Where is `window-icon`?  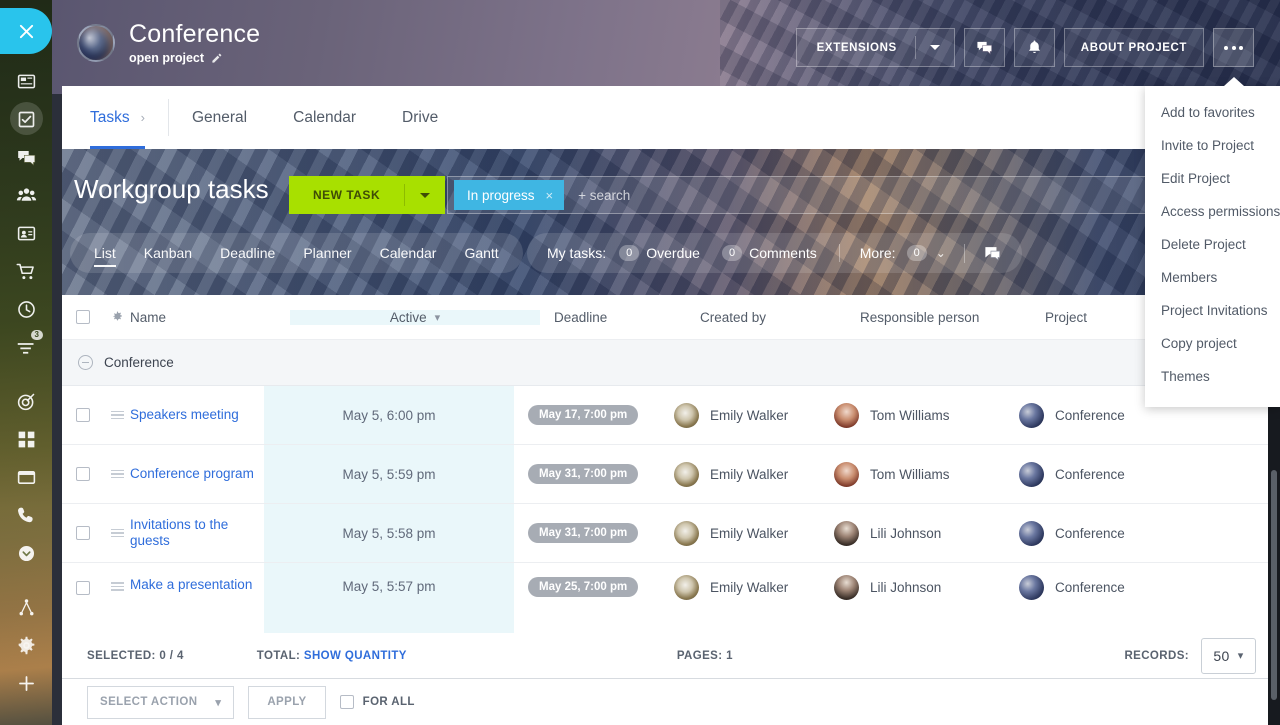
window-icon is located at coordinates (26, 477).